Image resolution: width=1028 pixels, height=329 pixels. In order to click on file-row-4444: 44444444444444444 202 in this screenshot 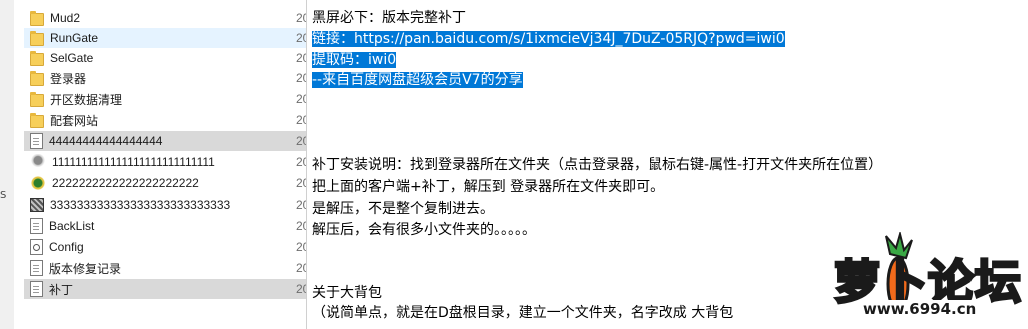, I will do `click(165, 141)`.